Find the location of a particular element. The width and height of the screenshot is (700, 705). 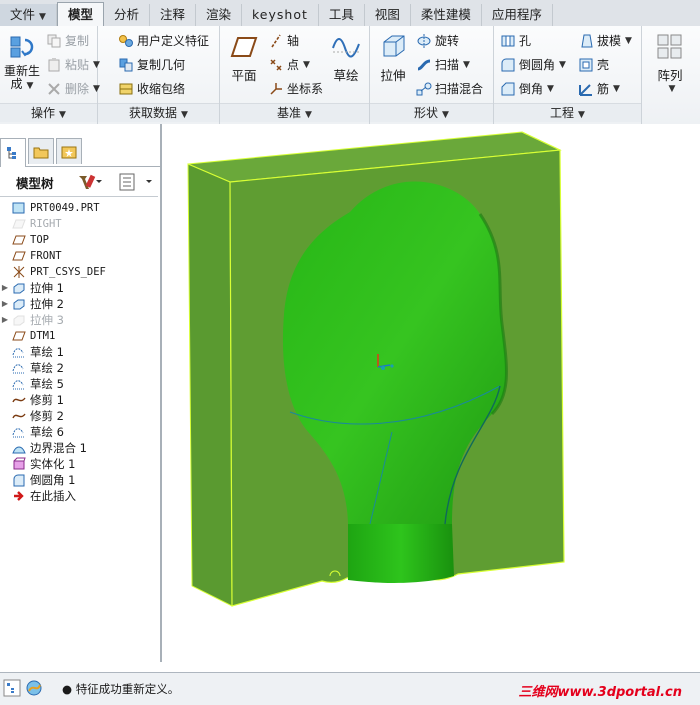

draft-button: 拔模 ▼ is located at coordinates (605, 40).